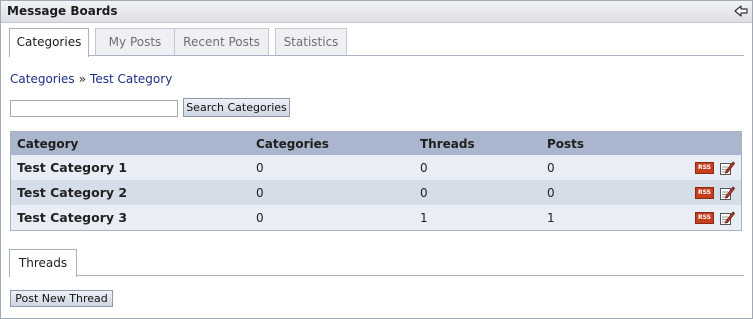 This screenshot has width=753, height=319. What do you see at coordinates (376, 12) in the screenshot?
I see `portlet-titlebar: Message Boards` at bounding box center [376, 12].